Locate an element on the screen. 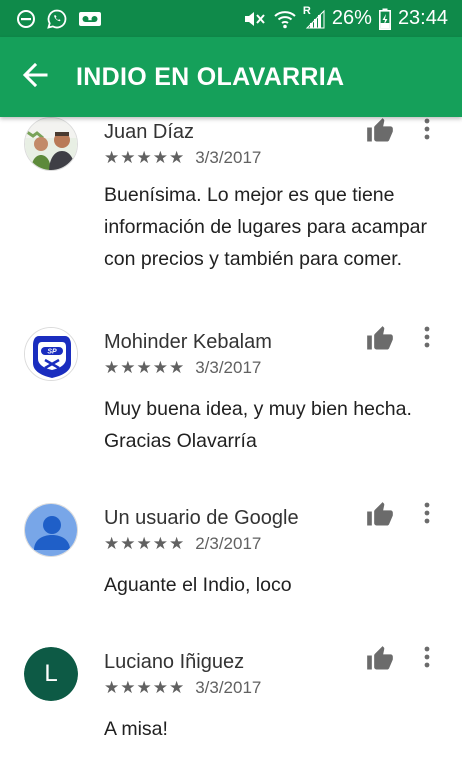  letter-avatar-circle: L is located at coordinates (51, 674).